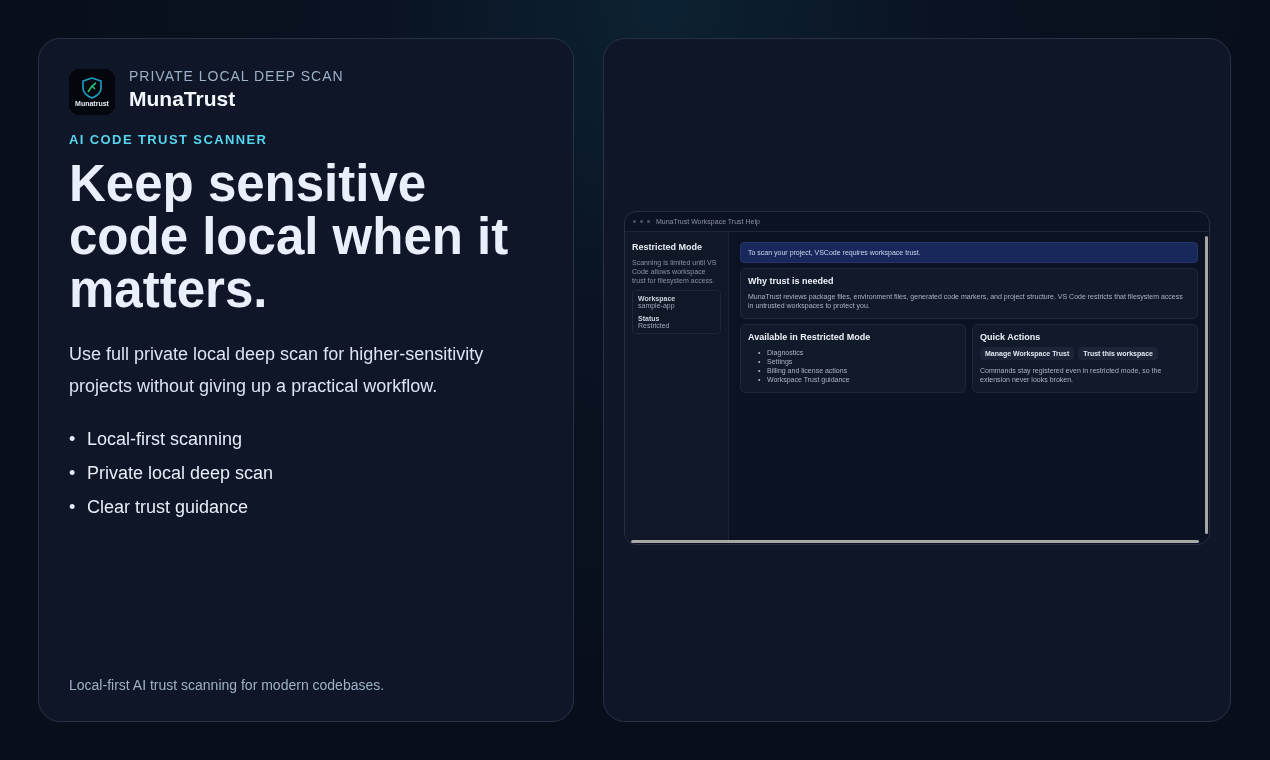  Describe the element at coordinates (791, 281) in the screenshot. I see `panel-title: Why trust is needed` at that location.